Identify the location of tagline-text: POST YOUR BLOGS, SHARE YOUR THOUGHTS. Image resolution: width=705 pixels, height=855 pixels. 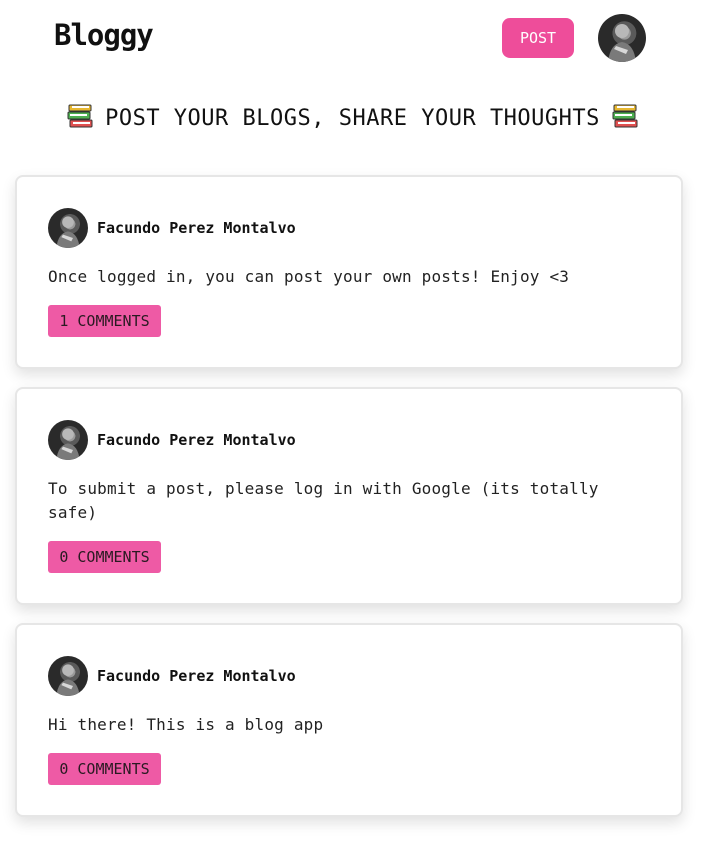
(352, 118).